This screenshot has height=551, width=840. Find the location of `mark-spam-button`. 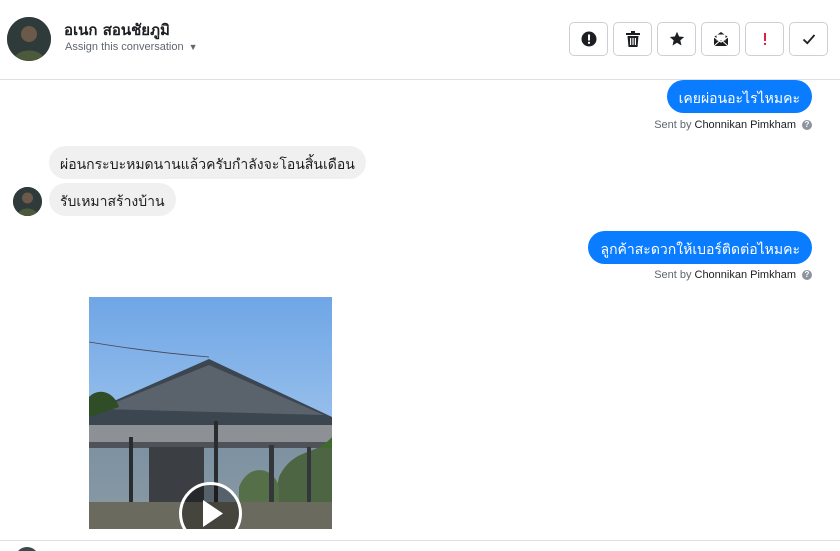

mark-spam-button is located at coordinates (588, 39).